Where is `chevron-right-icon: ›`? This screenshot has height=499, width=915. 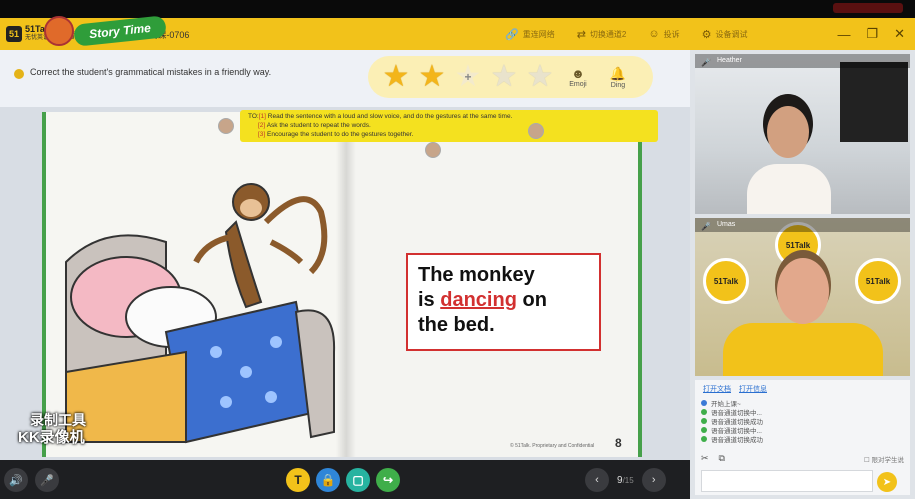 chevron-right-icon: › is located at coordinates (653, 480).